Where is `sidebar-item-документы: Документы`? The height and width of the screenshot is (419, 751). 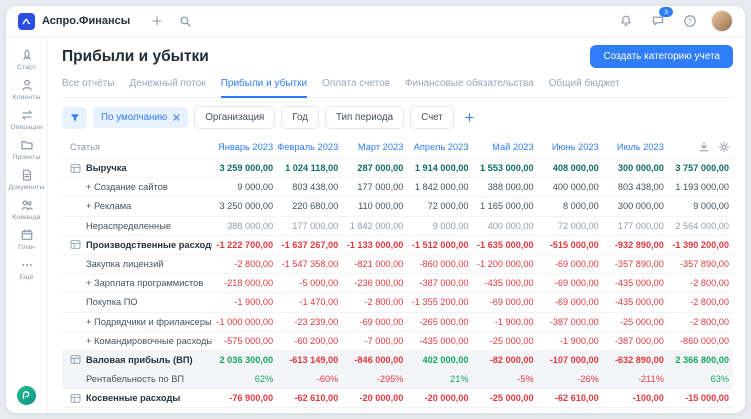
sidebar-item-документы: Документы is located at coordinates (26, 179).